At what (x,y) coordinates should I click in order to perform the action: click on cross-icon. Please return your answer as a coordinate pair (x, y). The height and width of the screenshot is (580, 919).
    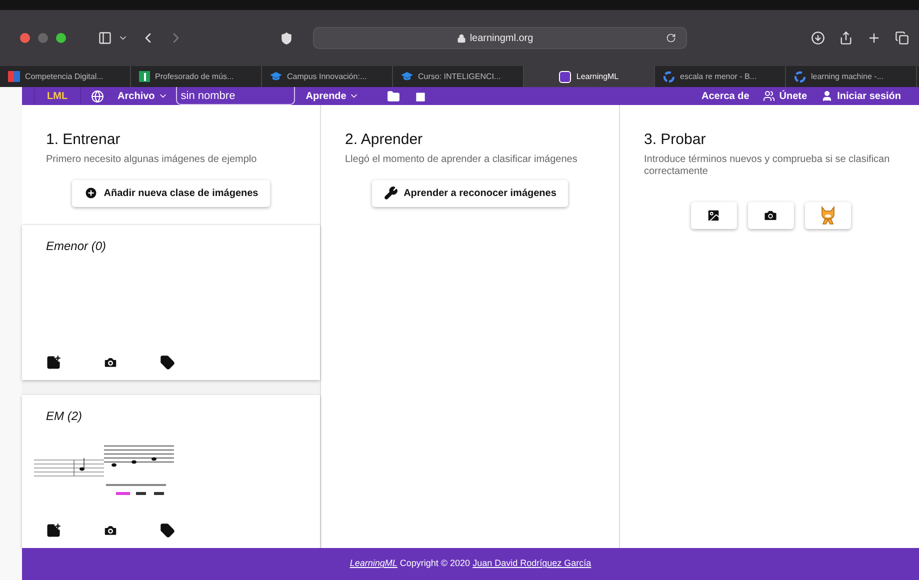
    Looking at the image, I should click on (144, 76).